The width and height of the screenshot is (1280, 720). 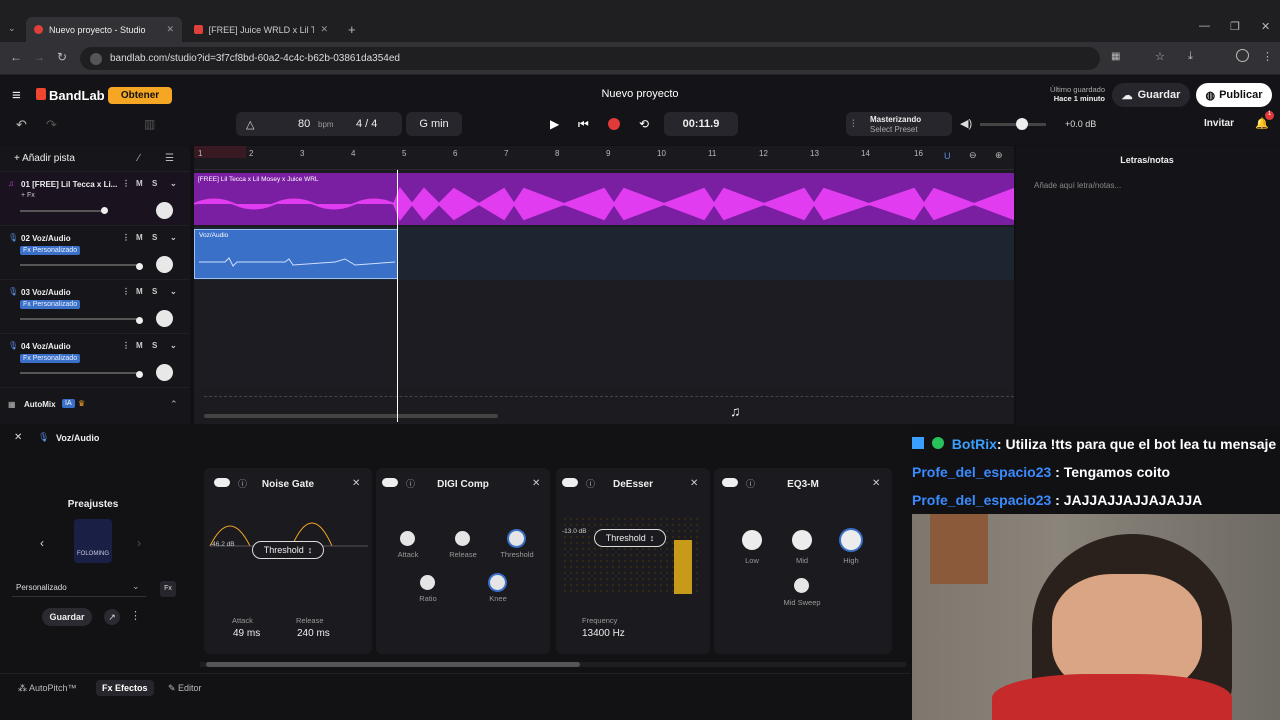 I want to click on prev-preset-icon: ‹, so click(x=42, y=543).